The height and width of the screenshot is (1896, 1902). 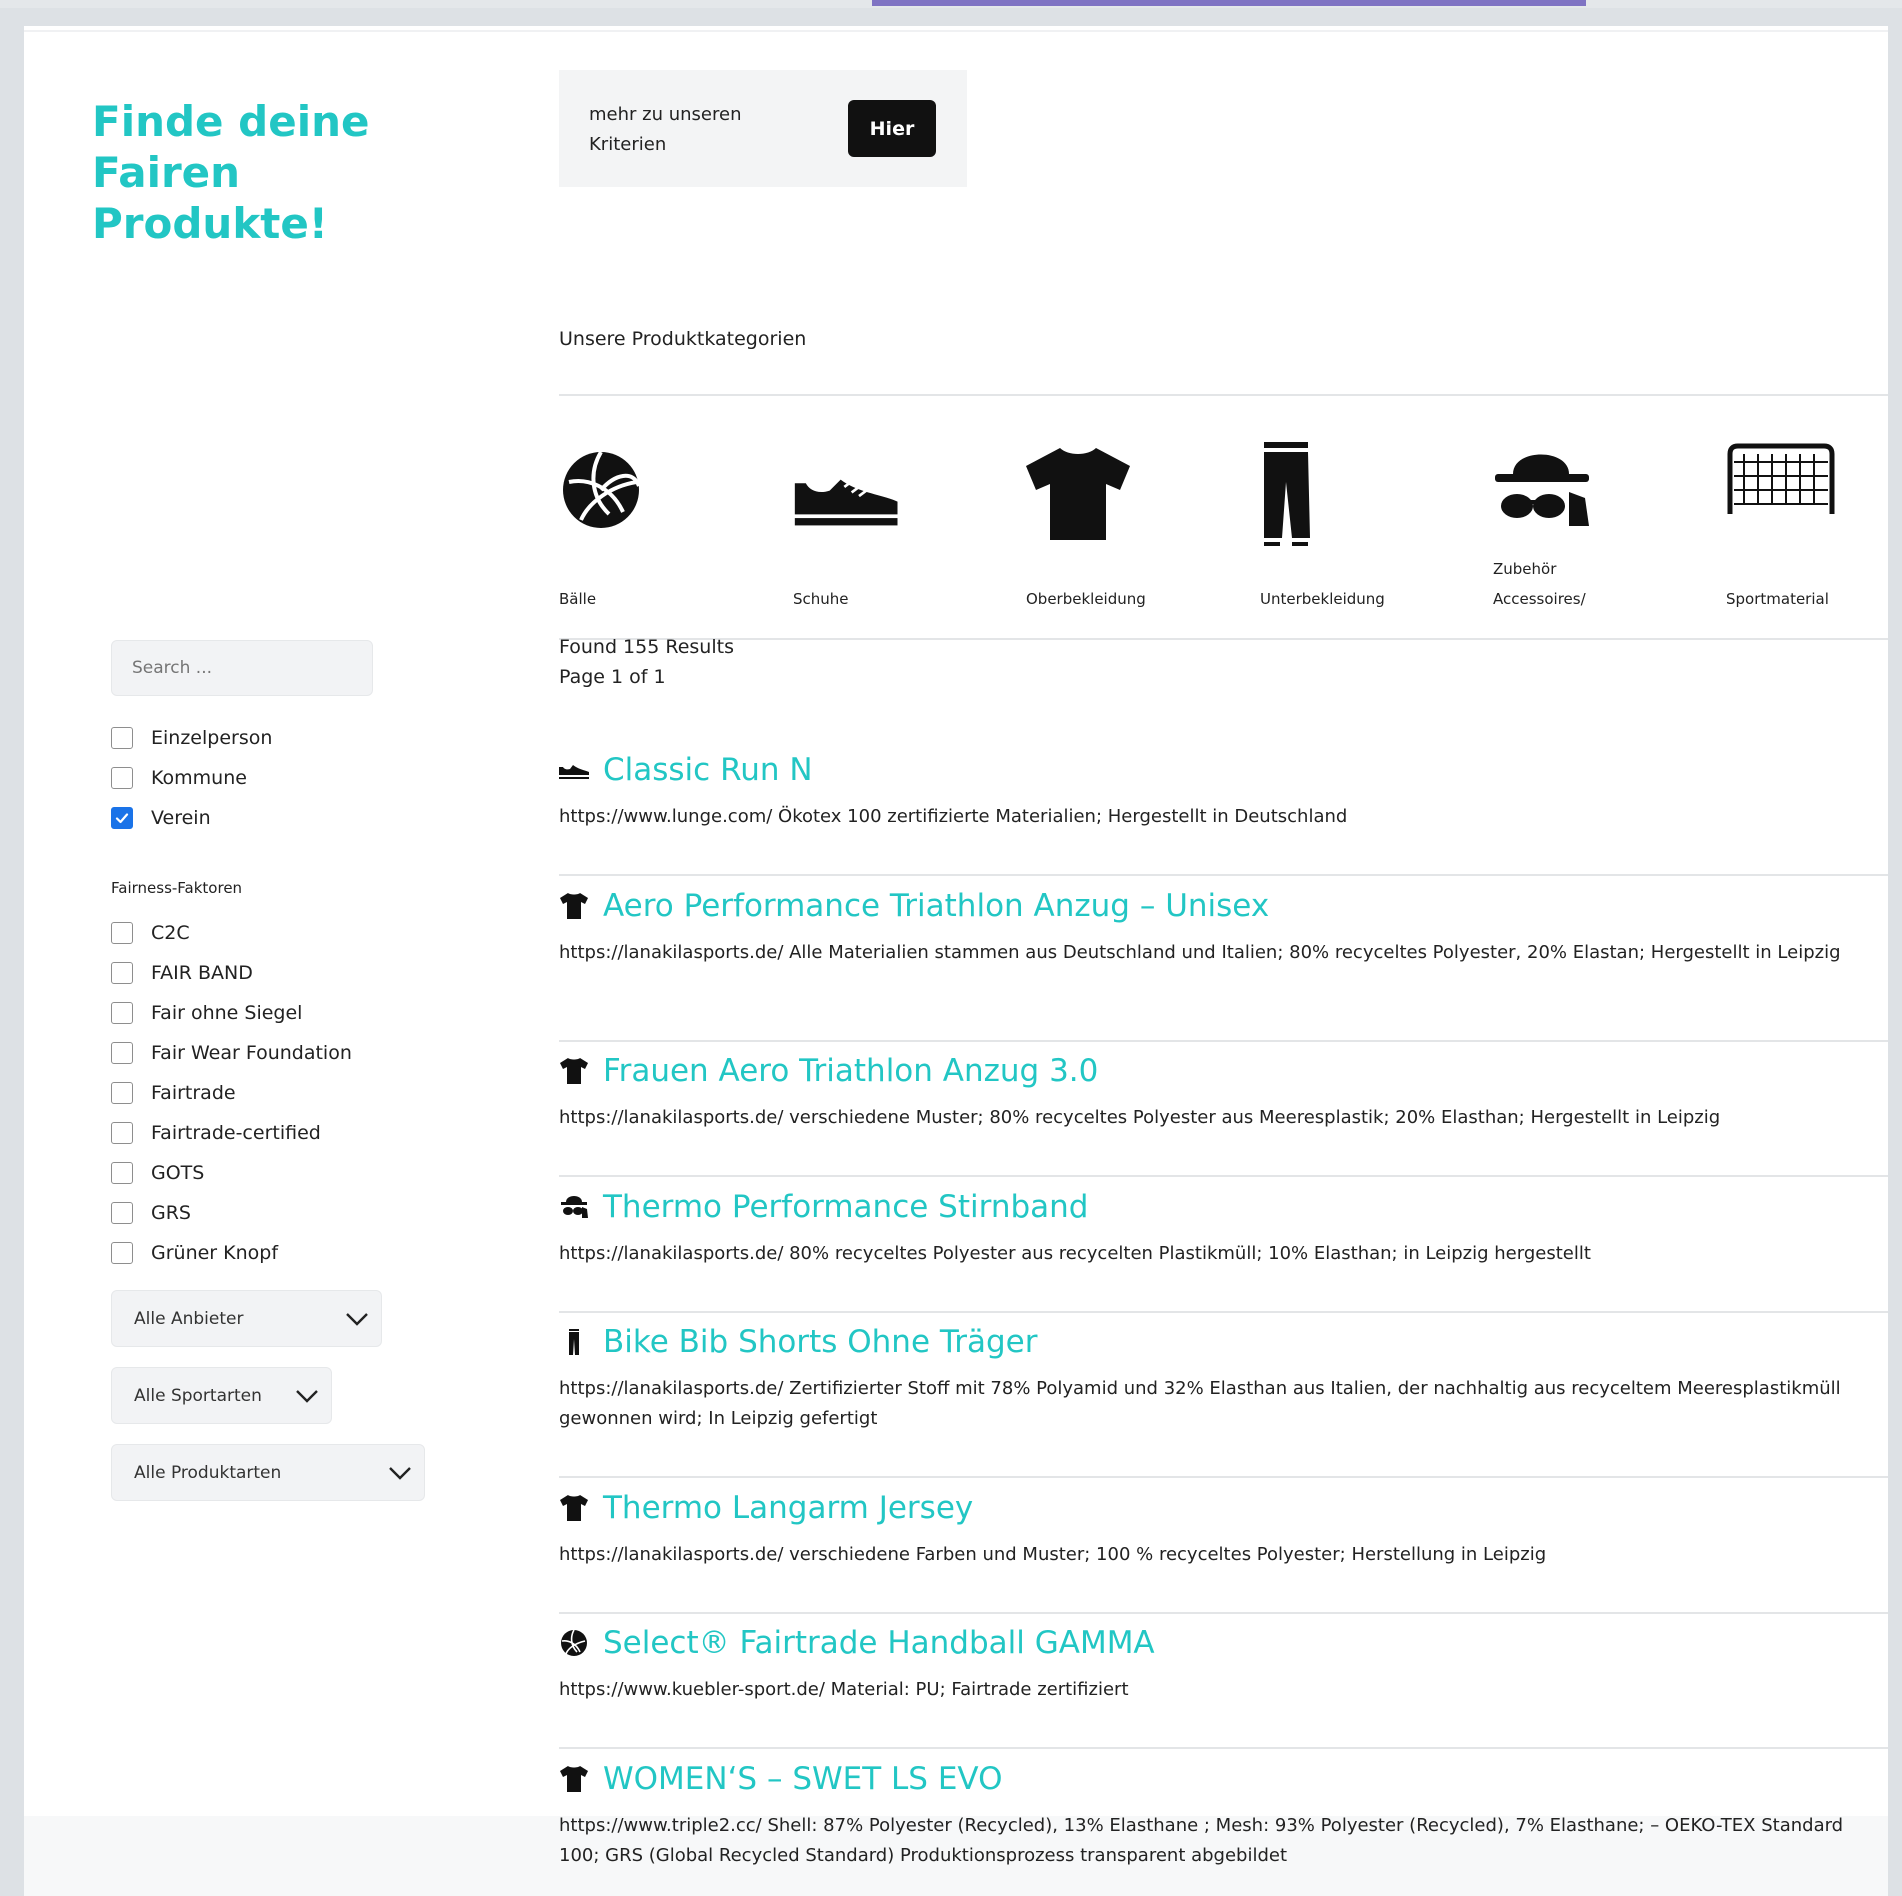 What do you see at coordinates (1525, 569) in the screenshot?
I see `category-label-top: Zubehör` at bounding box center [1525, 569].